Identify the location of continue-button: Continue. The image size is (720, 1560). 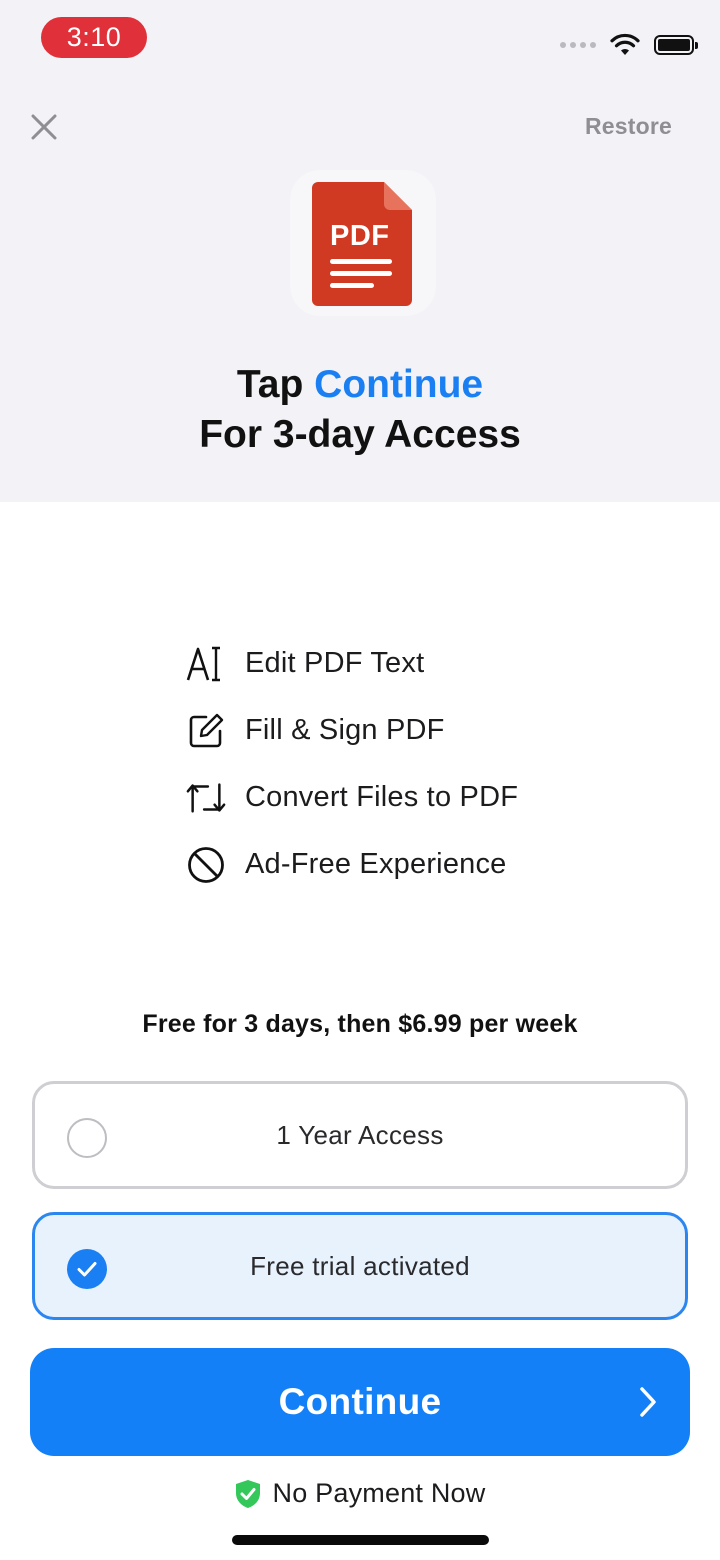
(360, 1402).